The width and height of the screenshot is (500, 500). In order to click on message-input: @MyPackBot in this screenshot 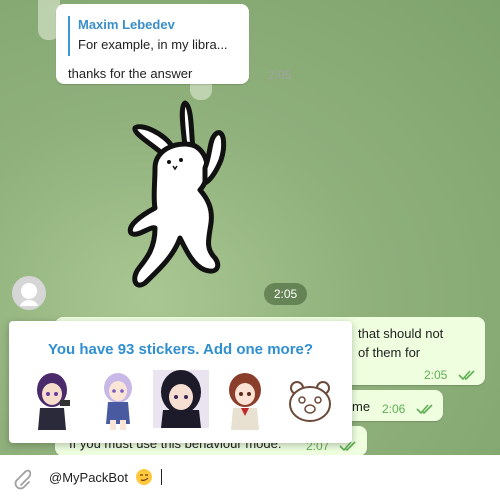, I will do `click(106, 477)`.